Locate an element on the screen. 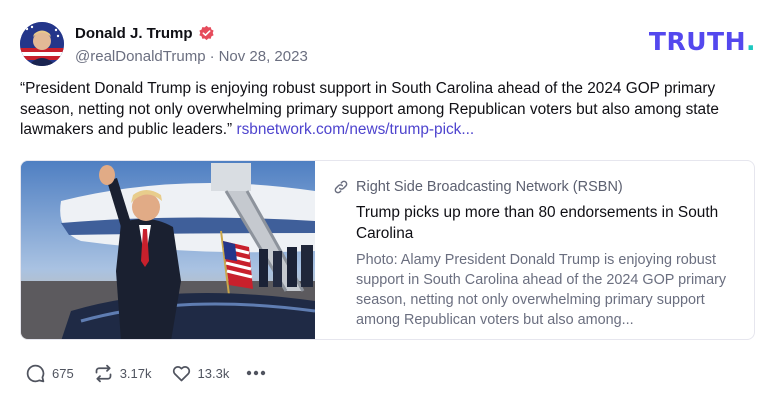 This screenshot has height=404, width=777. more-options-button is located at coordinates (259, 373).